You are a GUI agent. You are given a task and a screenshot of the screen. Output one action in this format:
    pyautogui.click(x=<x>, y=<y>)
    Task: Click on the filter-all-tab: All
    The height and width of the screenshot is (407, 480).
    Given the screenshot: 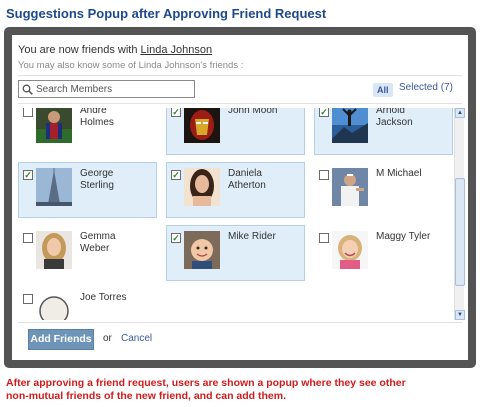 What is the action you would take?
    pyautogui.click(x=383, y=90)
    